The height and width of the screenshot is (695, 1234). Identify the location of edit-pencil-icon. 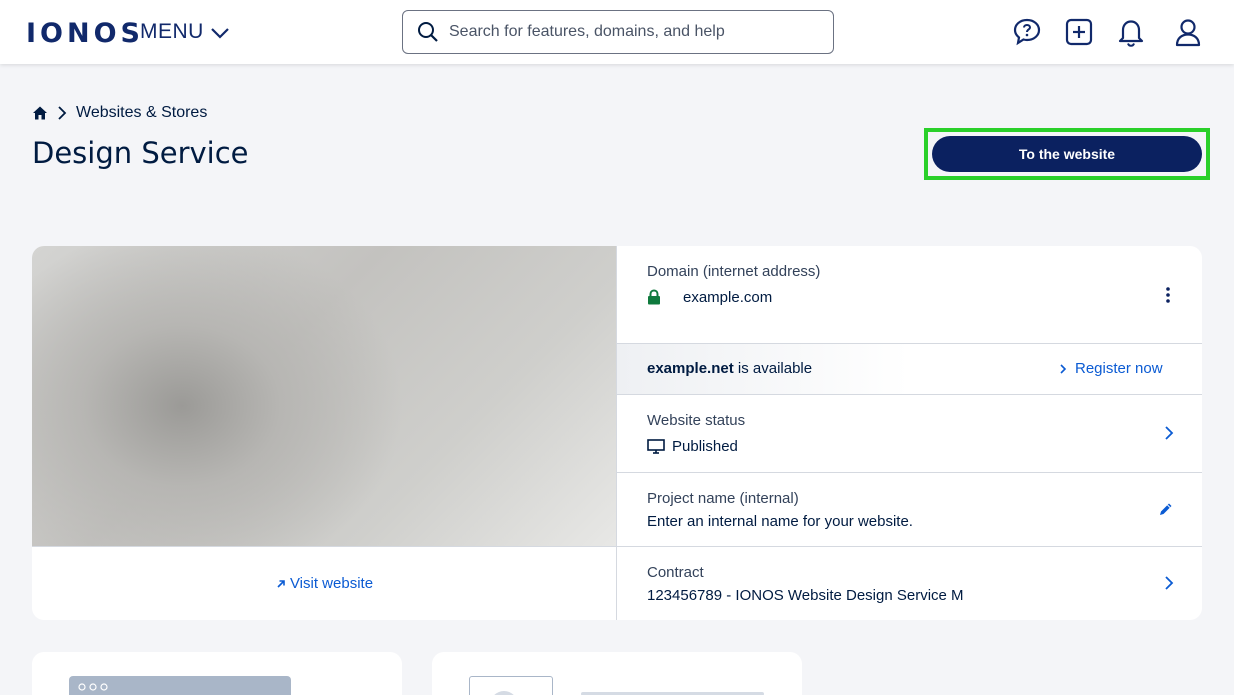
(1166, 509).